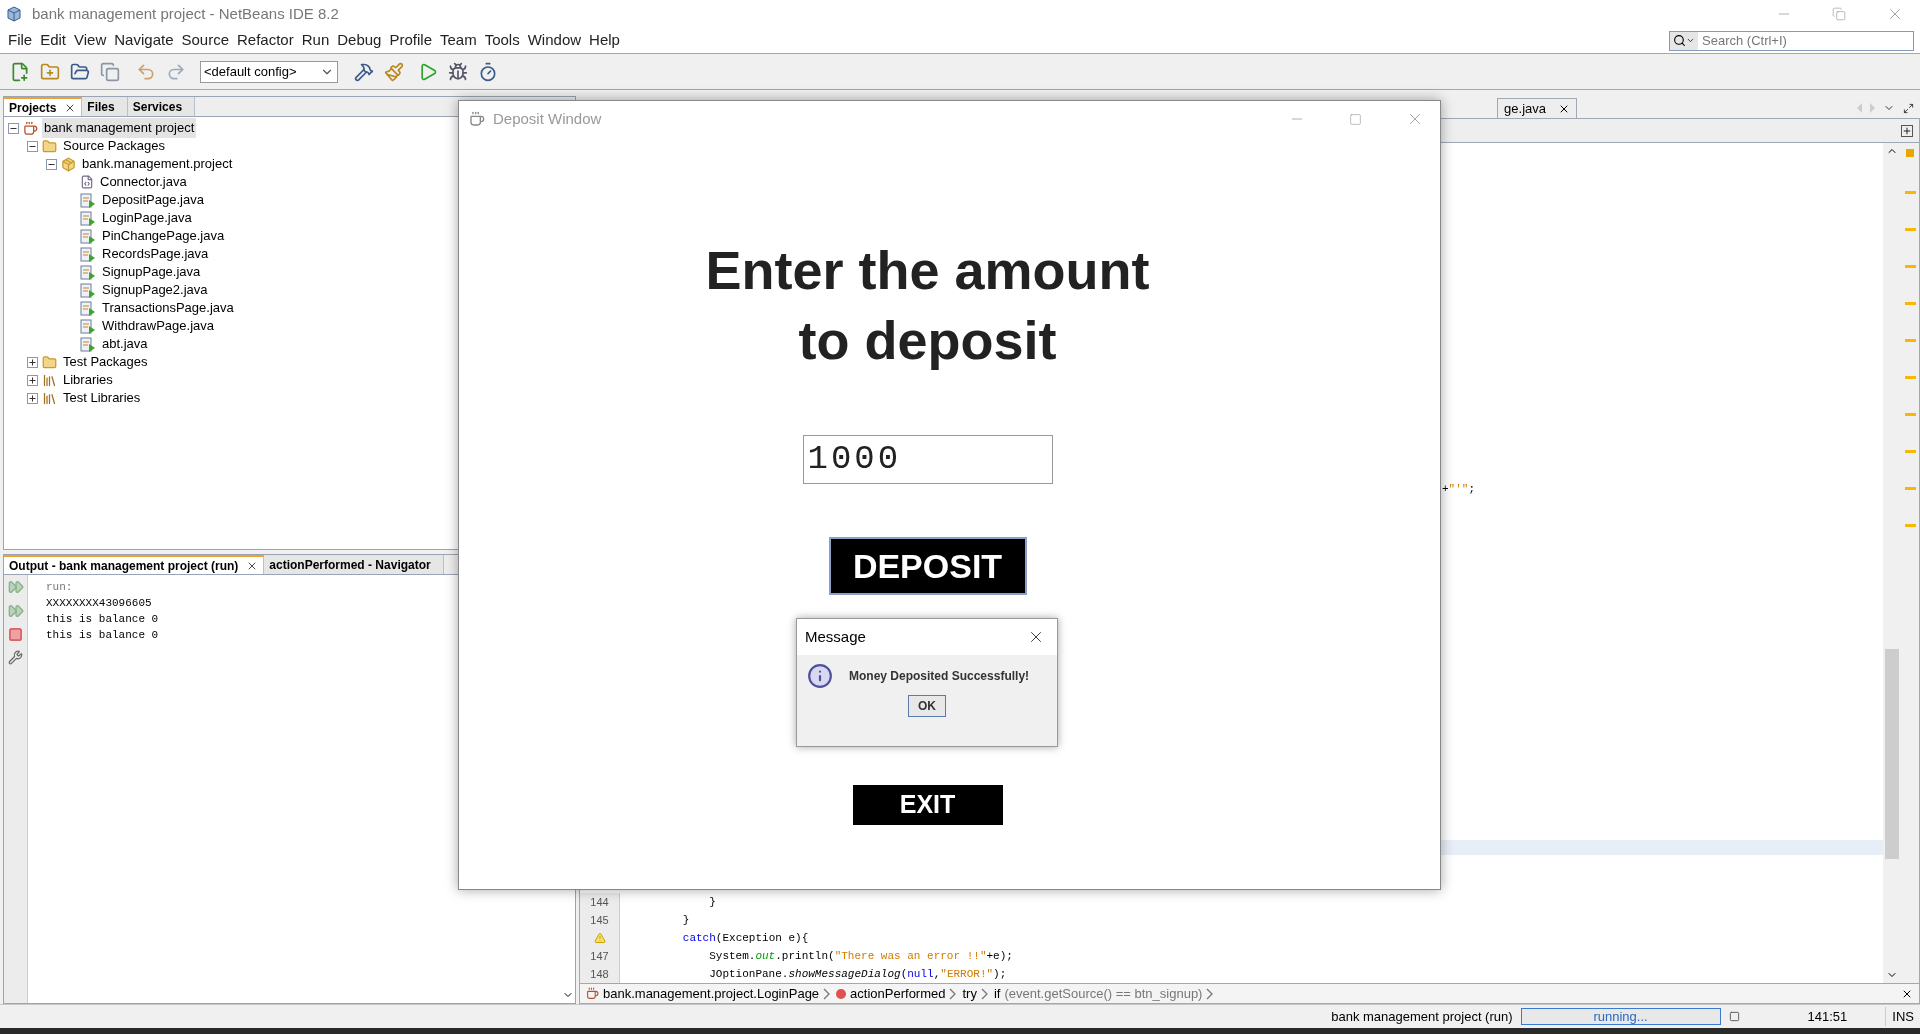  Describe the element at coordinates (103, 635) in the screenshot. I see `output-line: this is balance 0` at that location.